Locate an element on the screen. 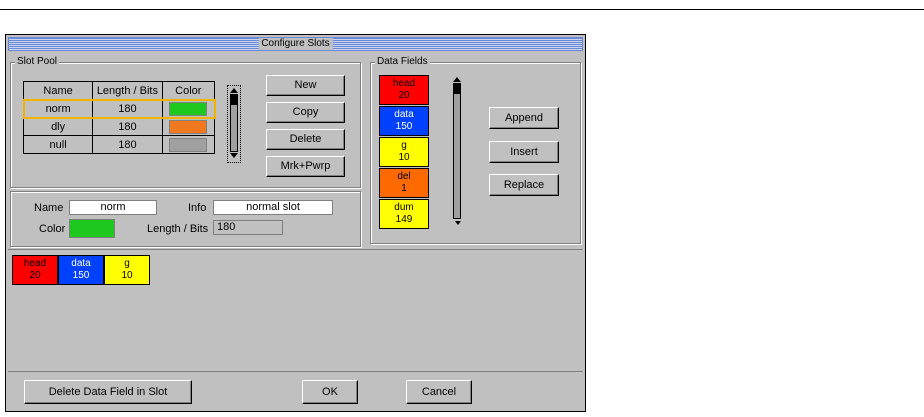 This screenshot has height=417, width=924. color-picker-swatch is located at coordinates (92, 228).